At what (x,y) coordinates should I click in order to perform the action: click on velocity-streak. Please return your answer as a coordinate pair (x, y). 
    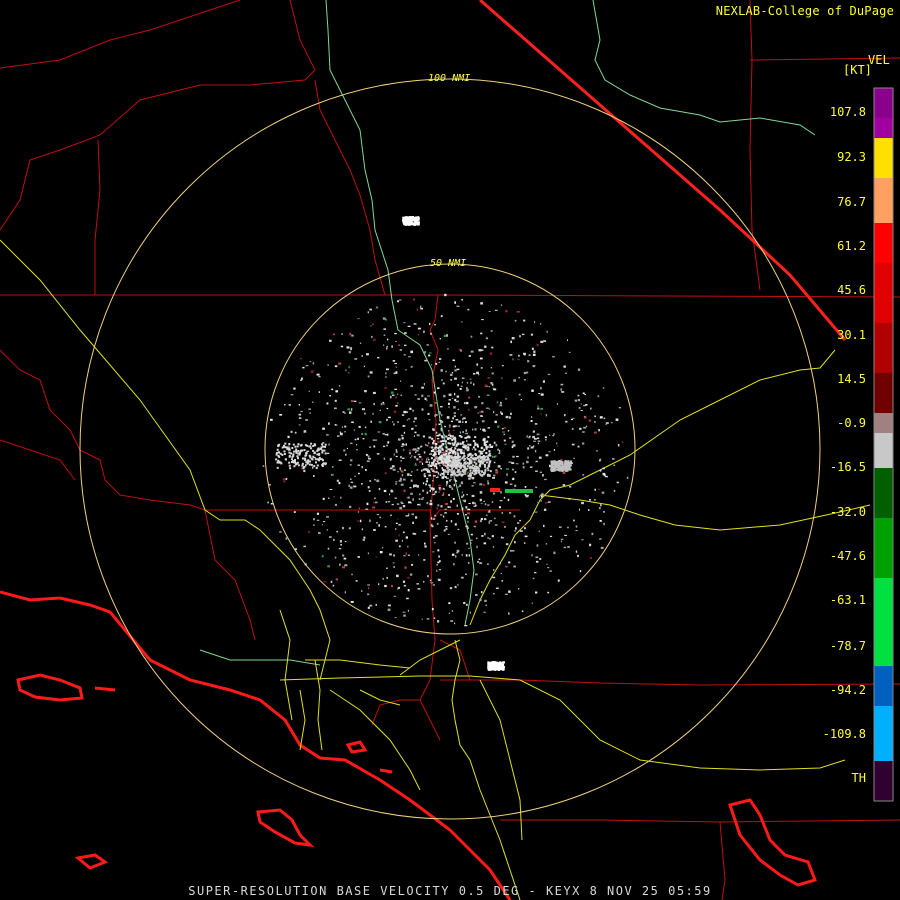
    Looking at the image, I should click on (519, 491).